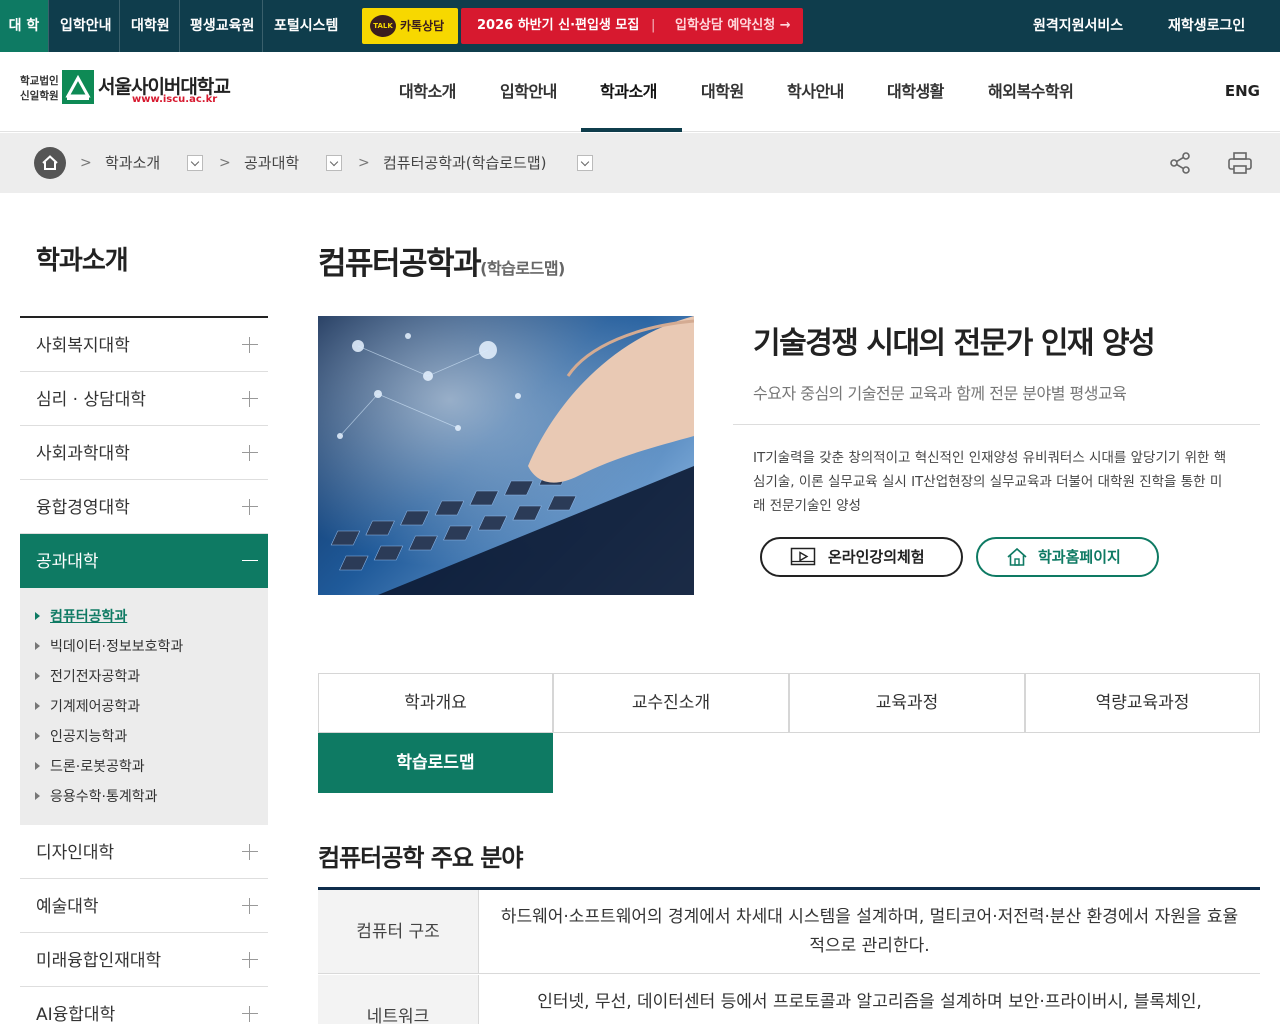  I want to click on breadcrumb-item-current: 컴퓨터공학과(학습로드맵), so click(465, 163).